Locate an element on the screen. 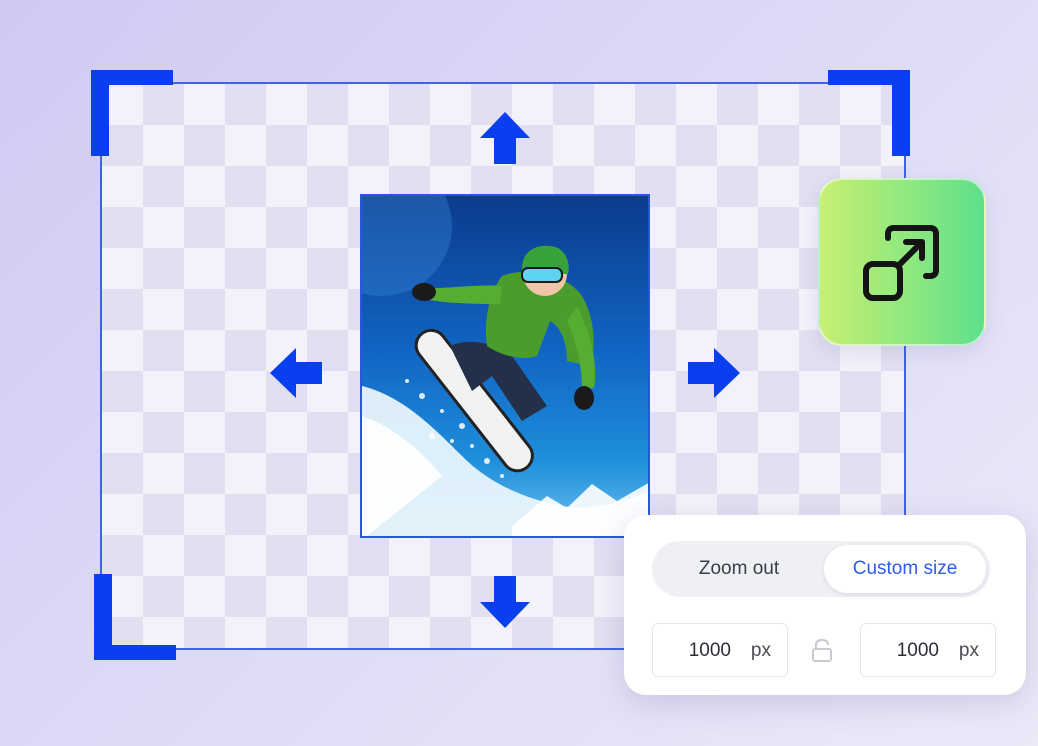 Image resolution: width=1038 pixels, height=746 pixels. corner-handle-top-left is located at coordinates (132, 113).